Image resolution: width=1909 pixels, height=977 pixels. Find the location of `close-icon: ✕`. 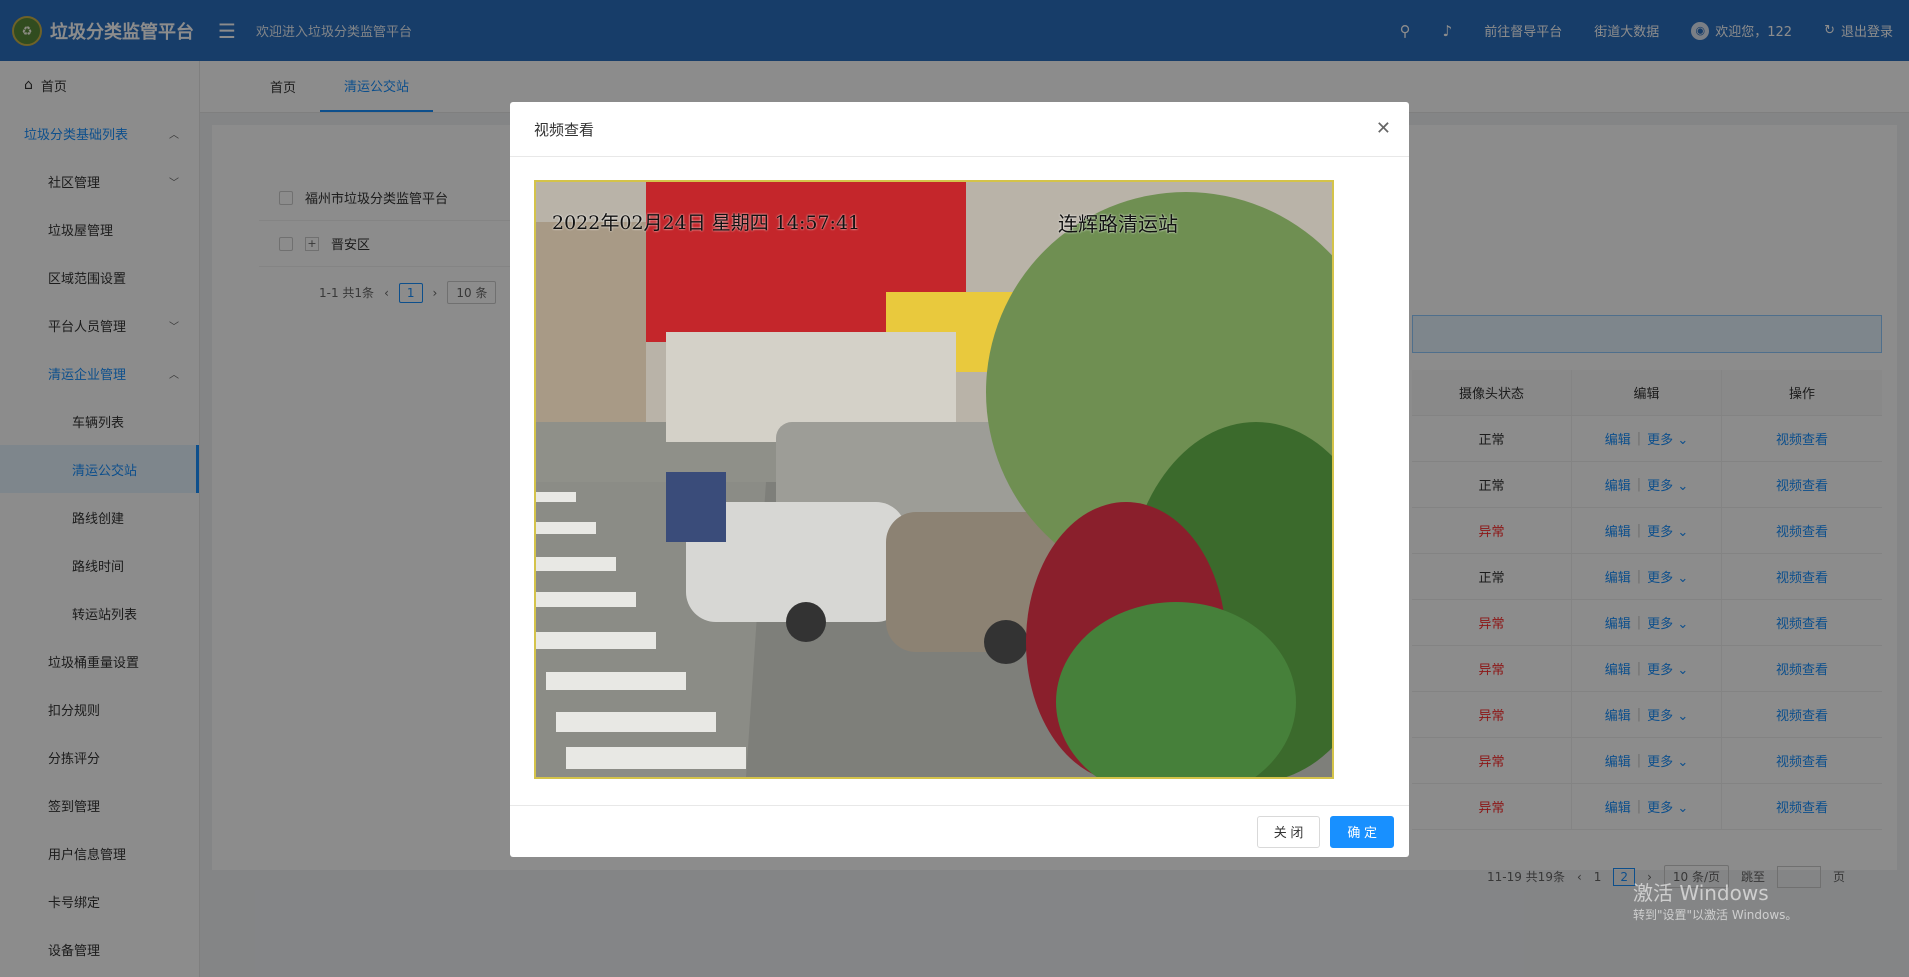

close-icon: ✕ is located at coordinates (1383, 128).